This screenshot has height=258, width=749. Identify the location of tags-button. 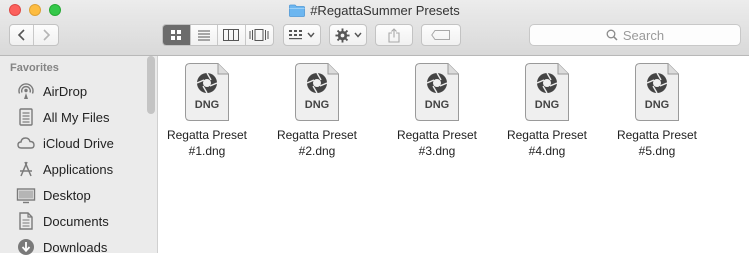
(441, 35).